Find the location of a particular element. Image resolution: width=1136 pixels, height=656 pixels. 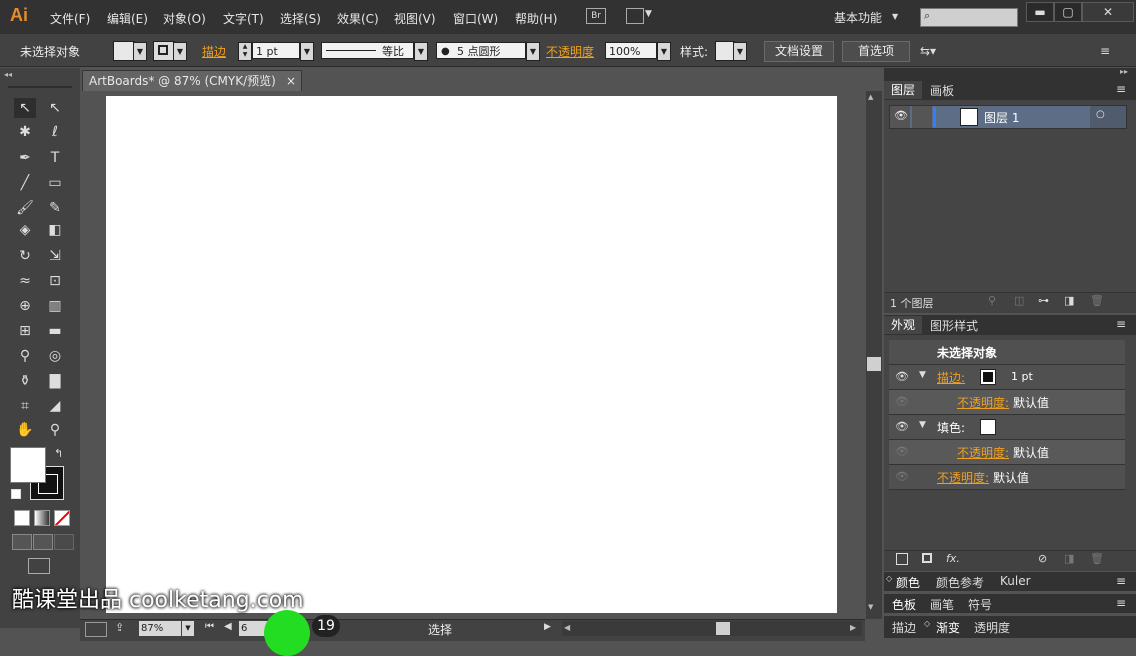

new-sublayer-icon: ⊶ is located at coordinates (1043, 300).